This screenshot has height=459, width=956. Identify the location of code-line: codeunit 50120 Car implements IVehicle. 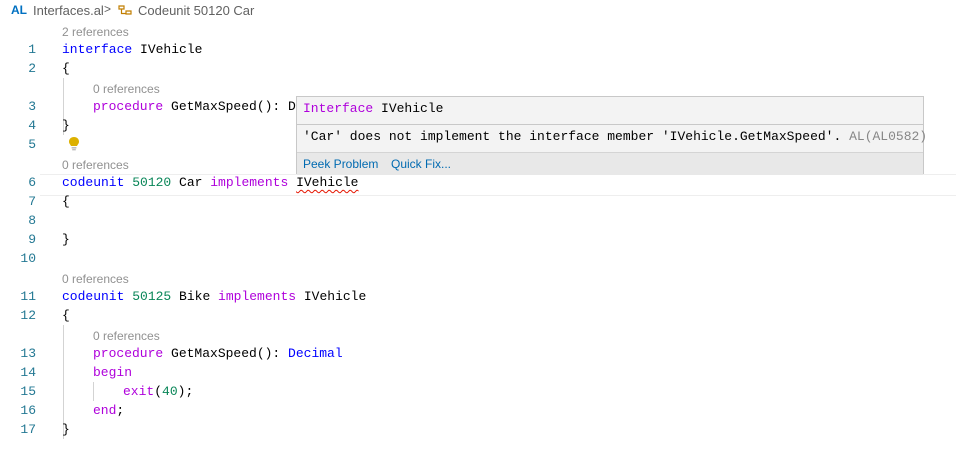
(210, 182).